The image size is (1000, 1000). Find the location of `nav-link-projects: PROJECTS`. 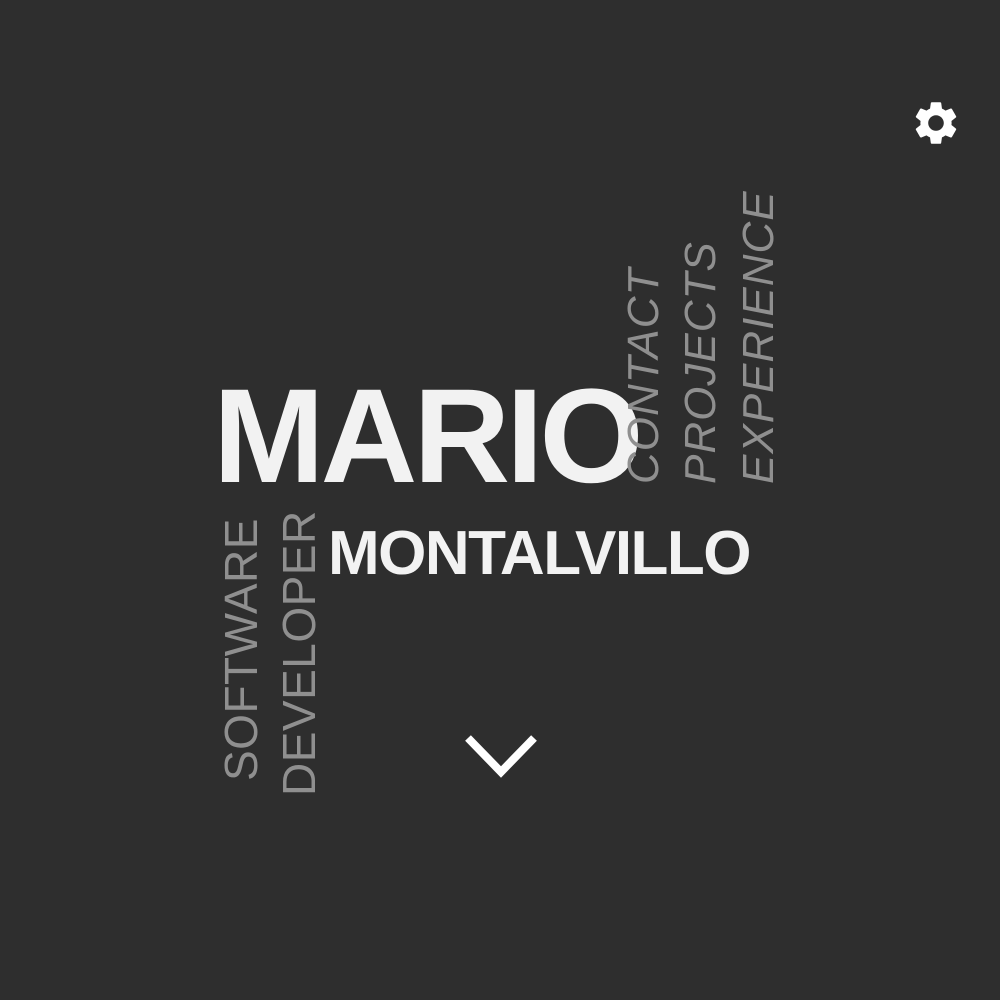

nav-link-projects: PROJECTS is located at coordinates (700, 362).